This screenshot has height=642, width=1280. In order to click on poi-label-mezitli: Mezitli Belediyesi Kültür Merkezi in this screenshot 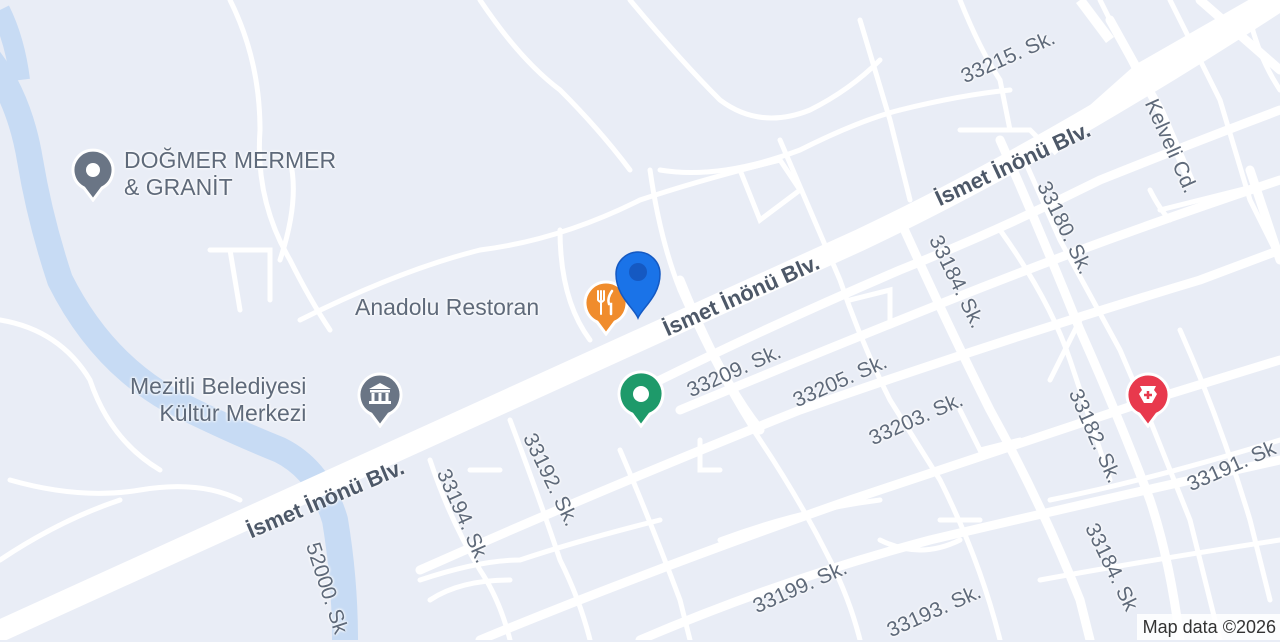, I will do `click(218, 400)`.